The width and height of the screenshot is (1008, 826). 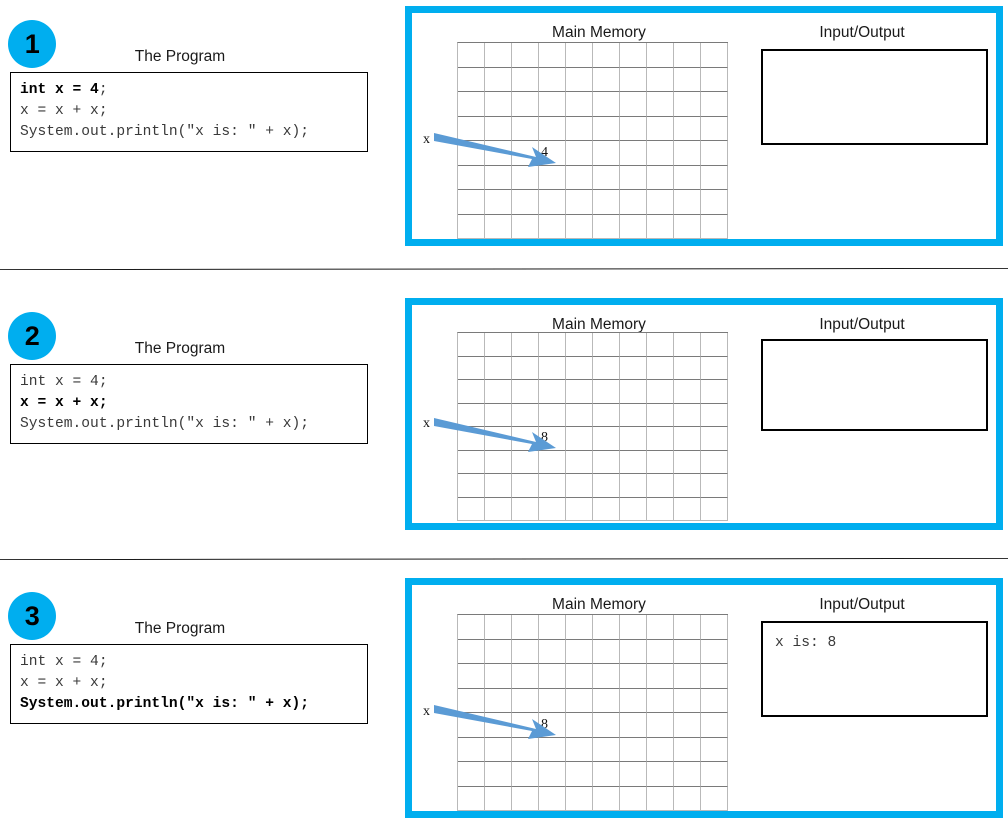 I want to click on memory-grid-2: 8, so click(x=592, y=426).